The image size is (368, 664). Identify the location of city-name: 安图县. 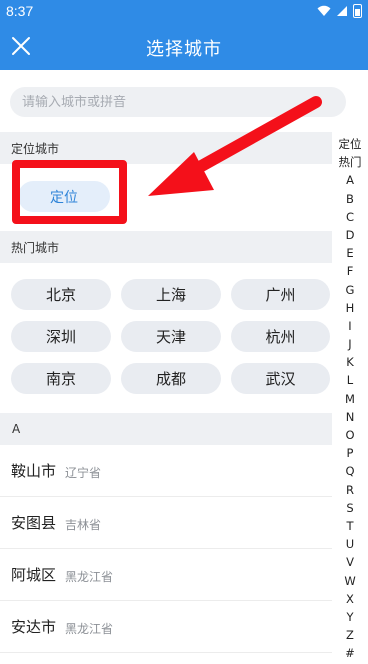
(34, 523).